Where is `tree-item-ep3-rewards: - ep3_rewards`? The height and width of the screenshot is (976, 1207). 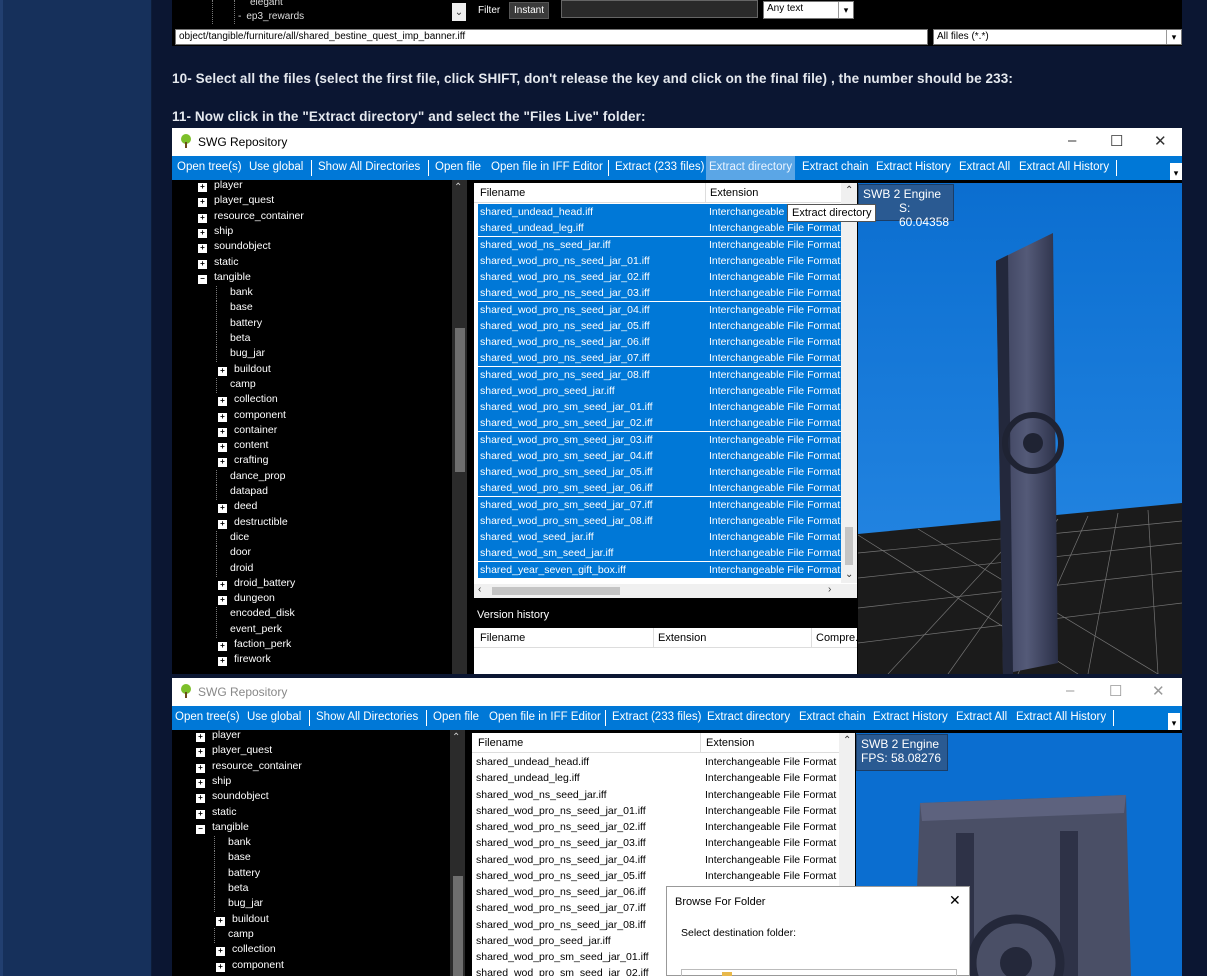 tree-item-ep3-rewards: - ep3_rewards is located at coordinates (271, 16).